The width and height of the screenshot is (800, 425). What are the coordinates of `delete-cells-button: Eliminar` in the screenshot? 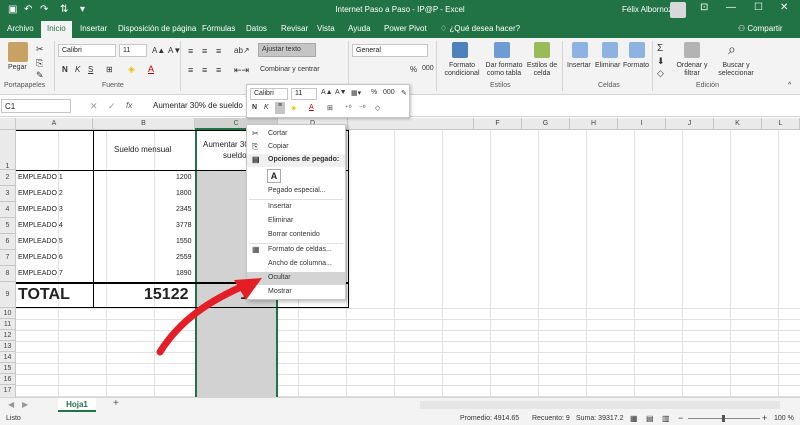 It's located at (607, 65).